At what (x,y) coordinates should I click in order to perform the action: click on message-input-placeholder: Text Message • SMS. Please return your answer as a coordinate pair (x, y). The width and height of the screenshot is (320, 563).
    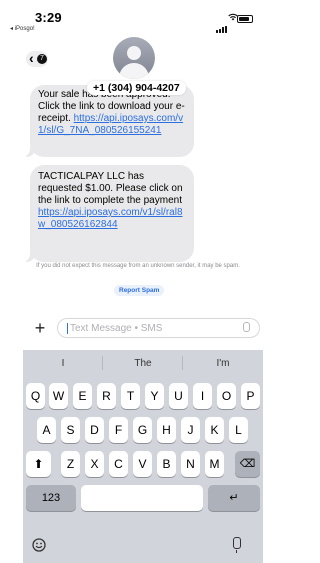
    Looking at the image, I should click on (116, 328).